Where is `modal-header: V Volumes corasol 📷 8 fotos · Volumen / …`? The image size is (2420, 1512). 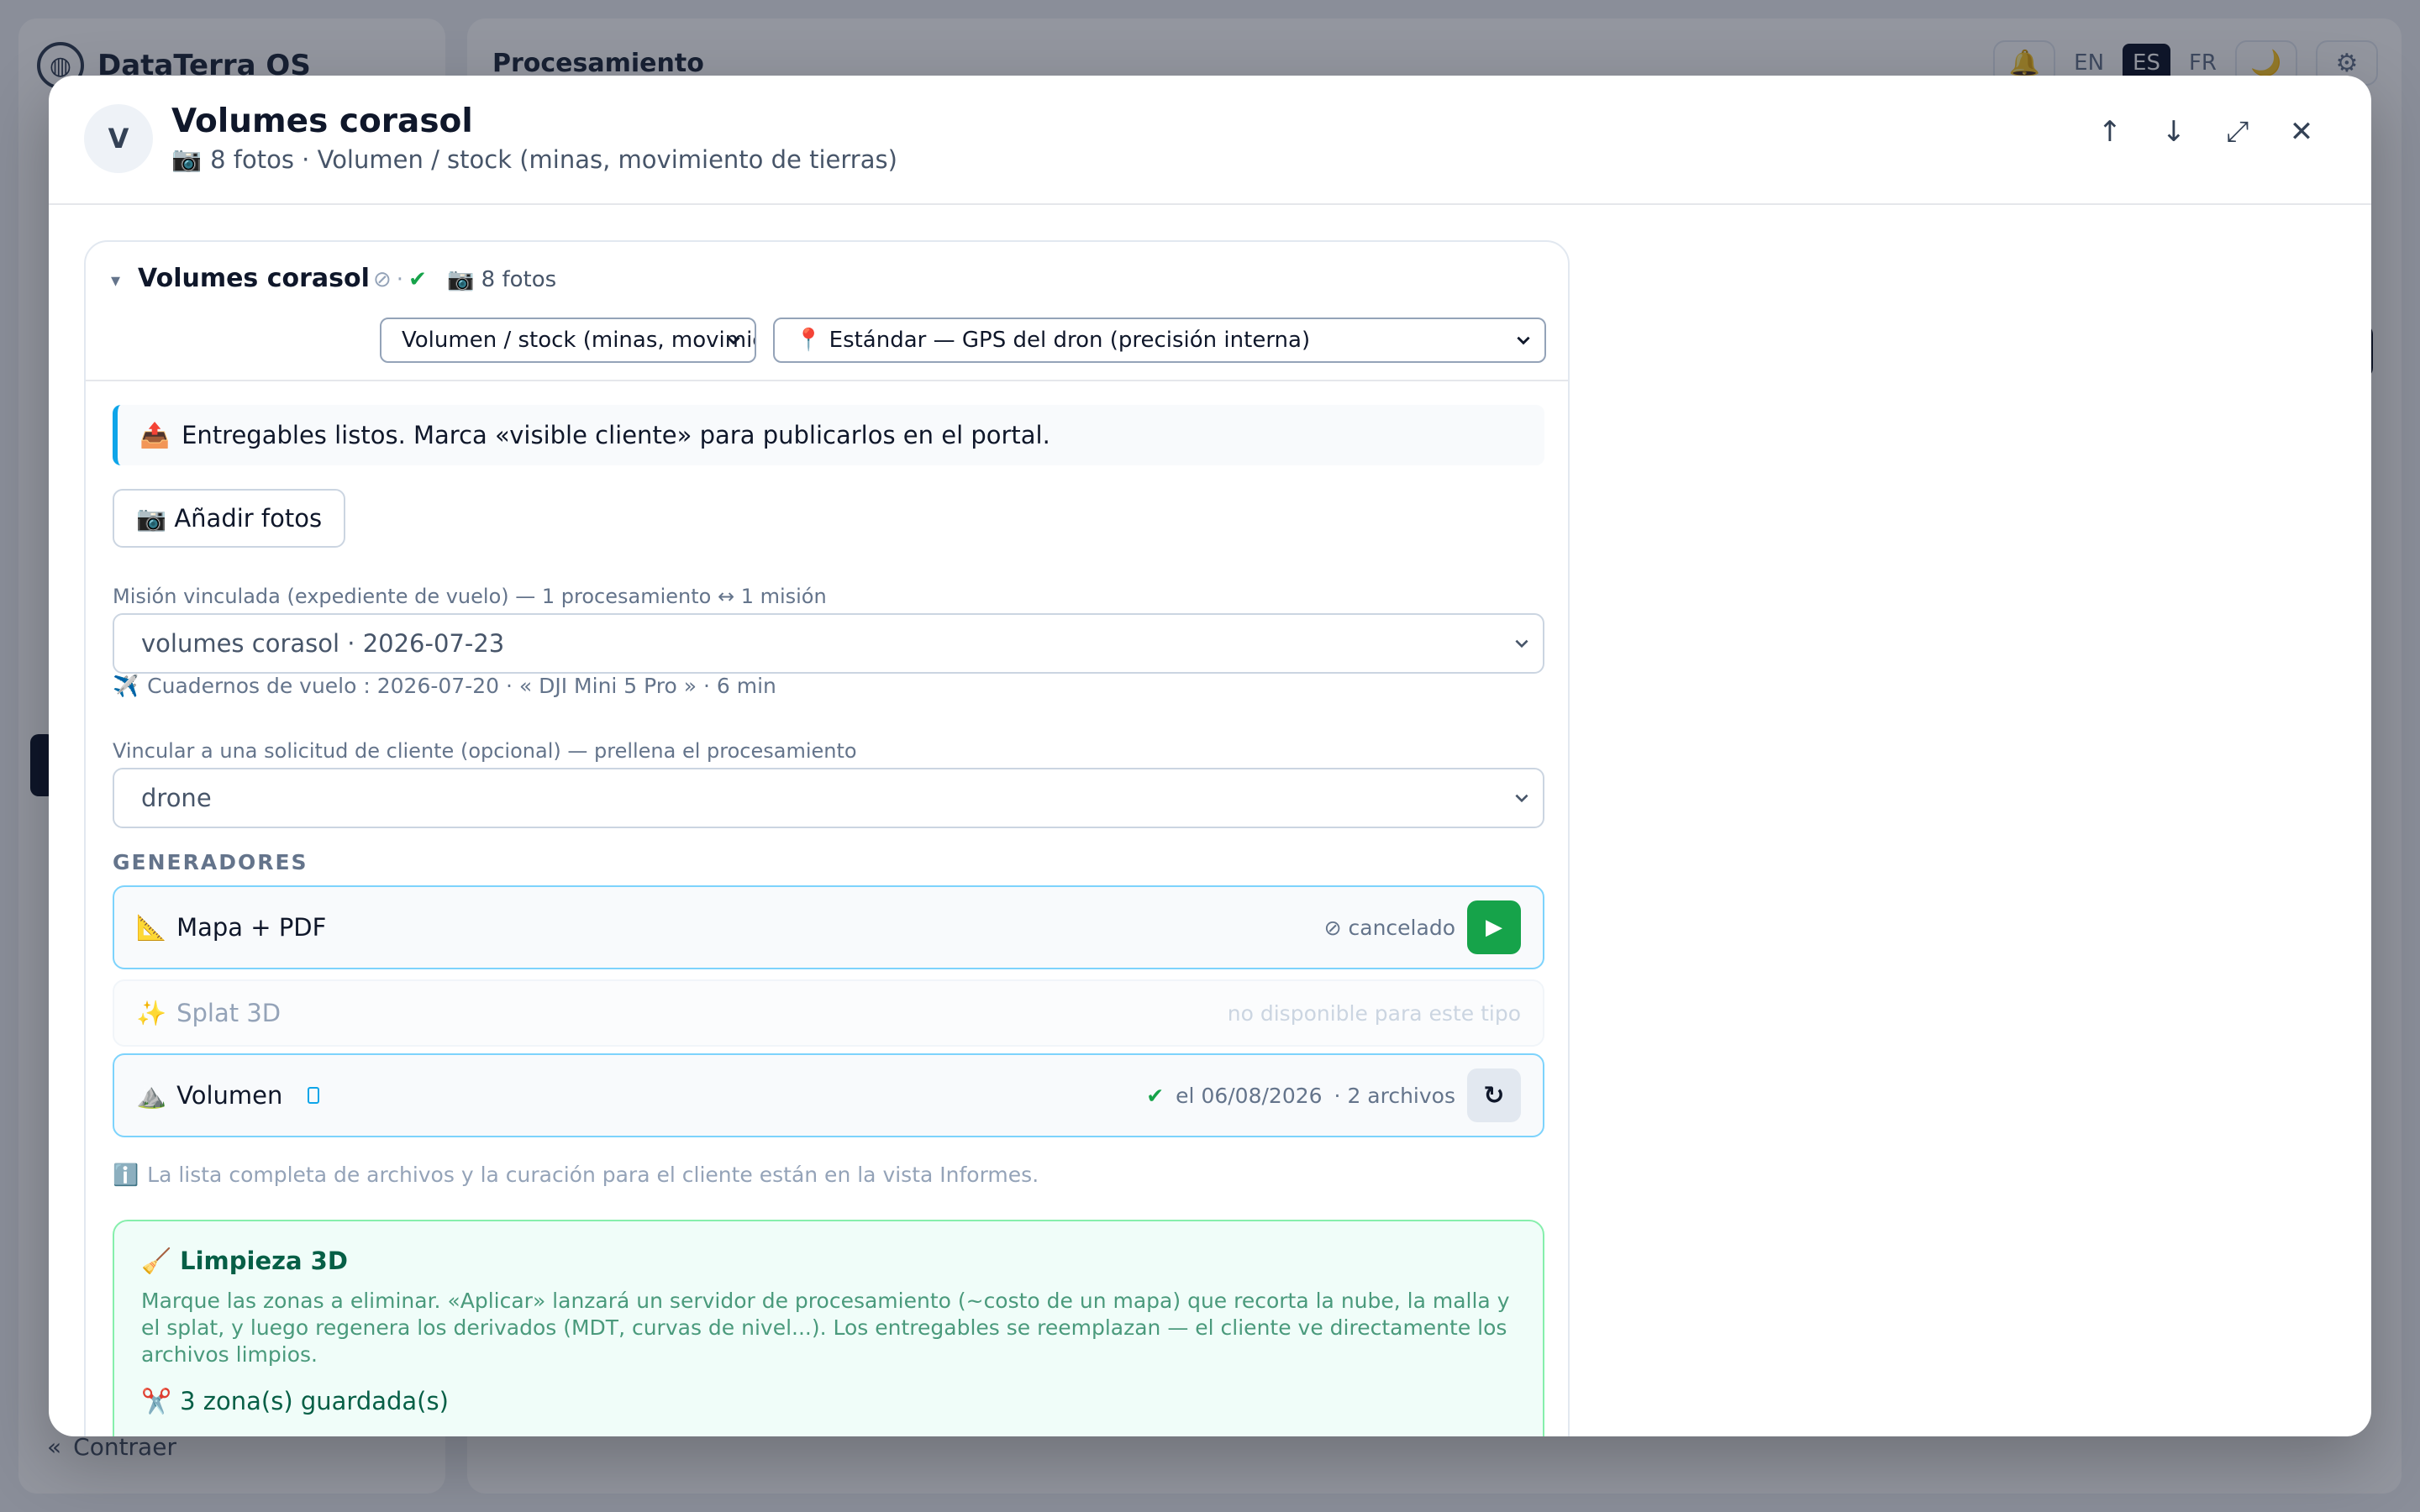 modal-header: V Volumes corasol 📷 8 fotos · Volumen / … is located at coordinates (1210, 140).